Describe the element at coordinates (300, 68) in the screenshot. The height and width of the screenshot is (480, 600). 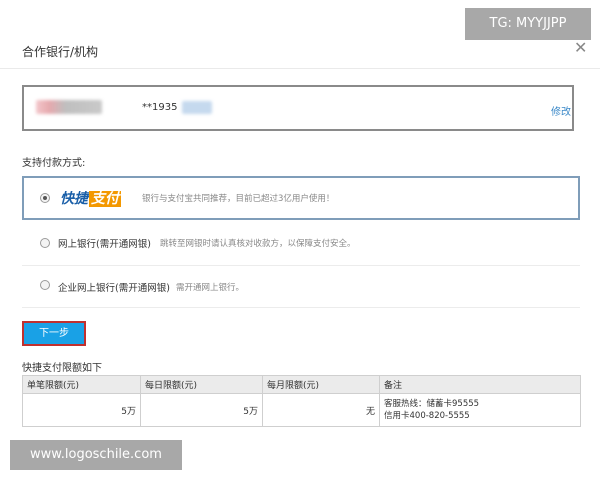
I see `header-divider` at that location.